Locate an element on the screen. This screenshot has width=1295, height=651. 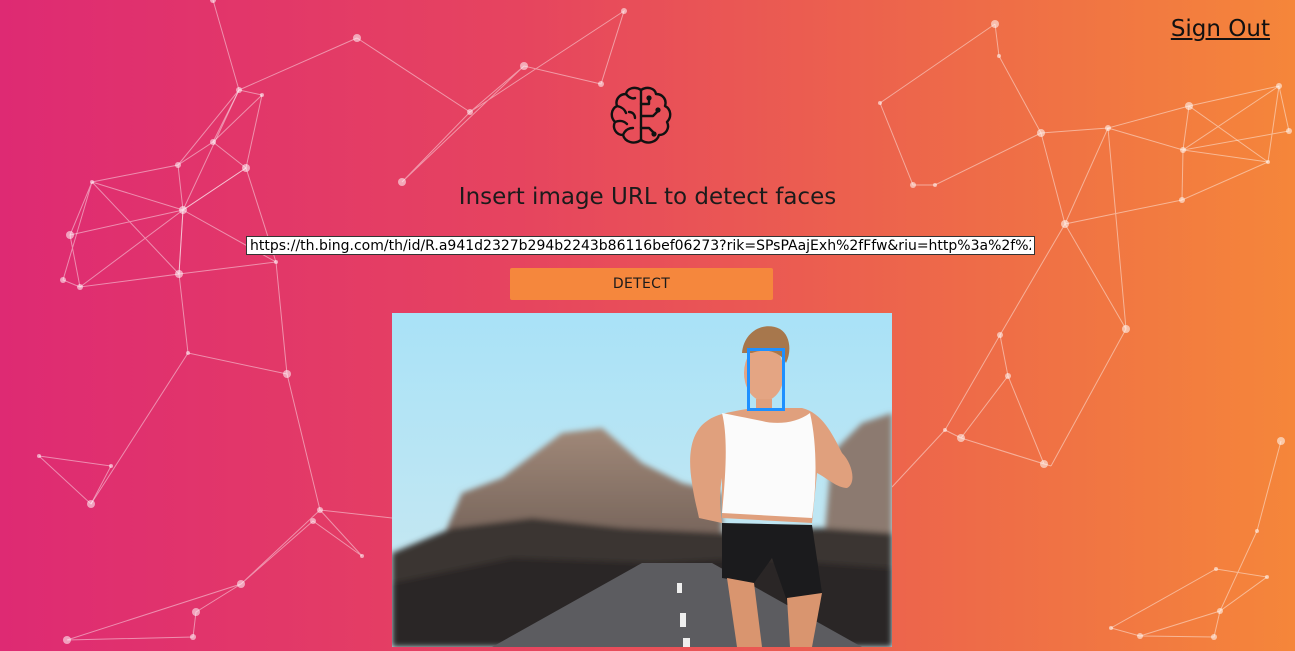
detect-button: DETECT is located at coordinates (641, 284).